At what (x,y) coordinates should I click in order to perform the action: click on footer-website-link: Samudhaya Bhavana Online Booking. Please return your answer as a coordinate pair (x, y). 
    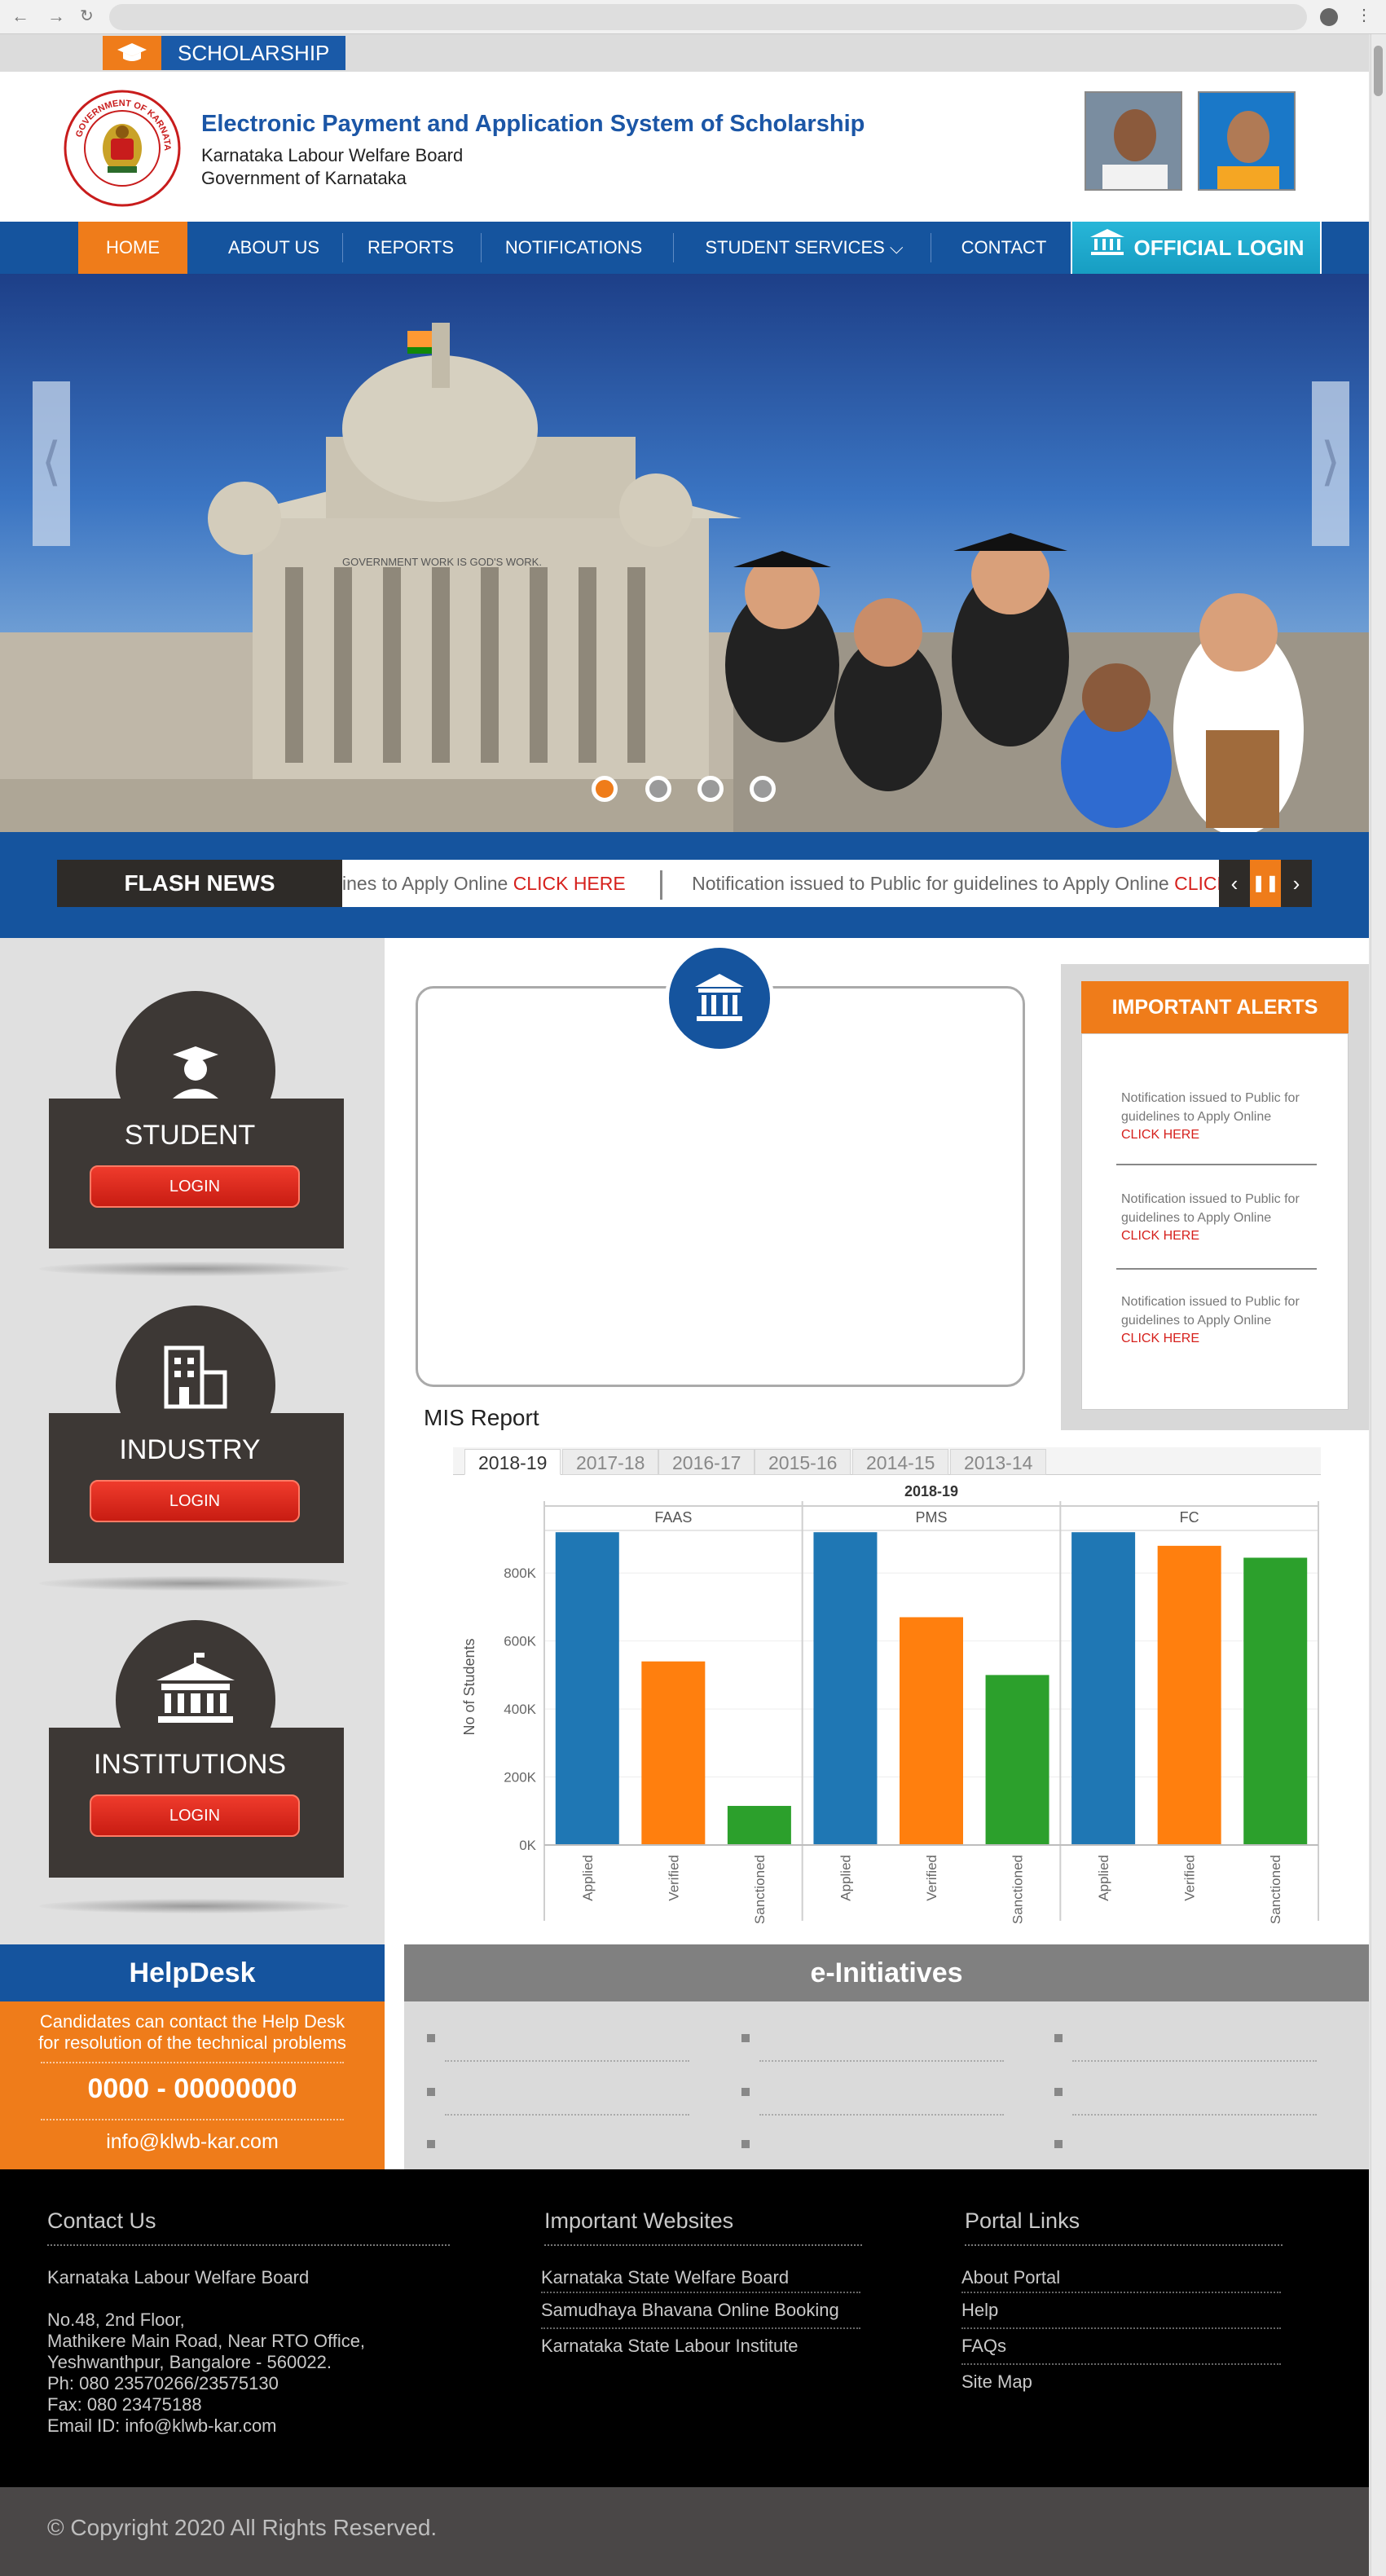
    Looking at the image, I should click on (690, 2310).